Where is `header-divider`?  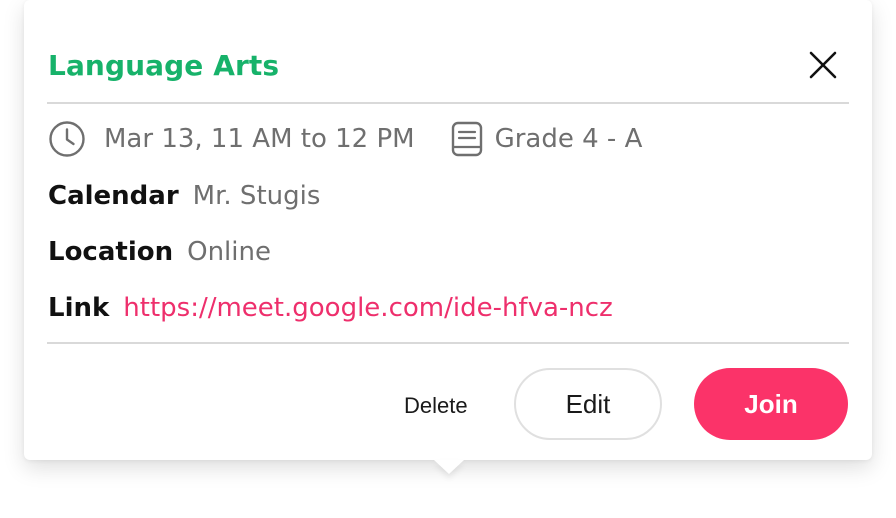
header-divider is located at coordinates (448, 103).